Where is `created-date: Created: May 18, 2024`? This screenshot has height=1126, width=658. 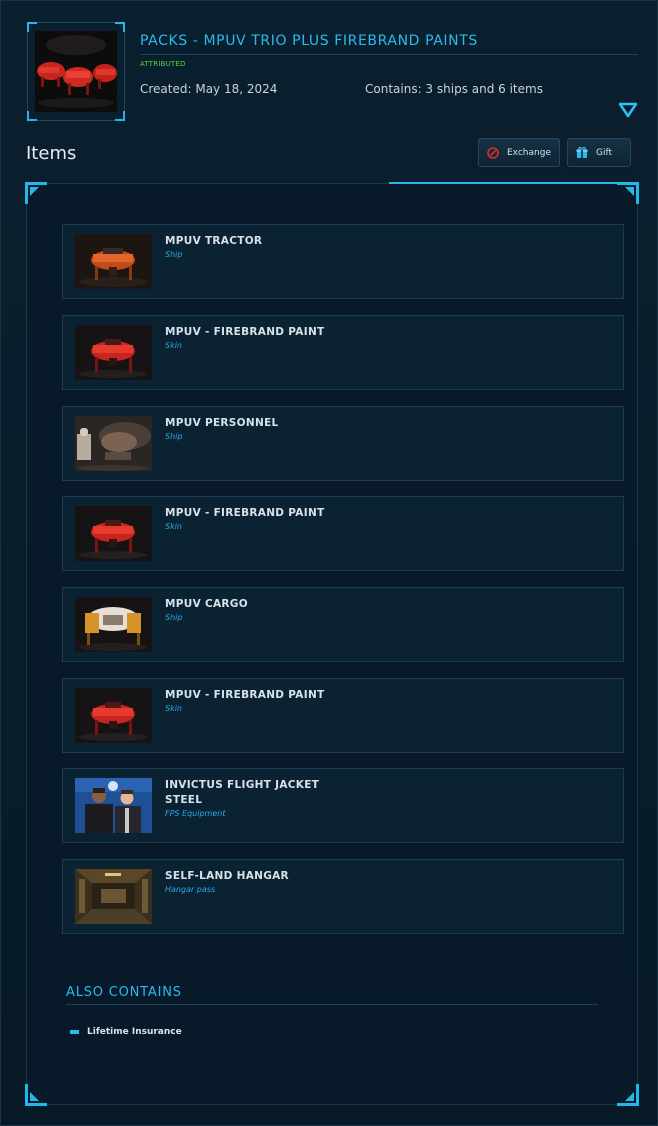 created-date: Created: May 18, 2024 is located at coordinates (209, 89).